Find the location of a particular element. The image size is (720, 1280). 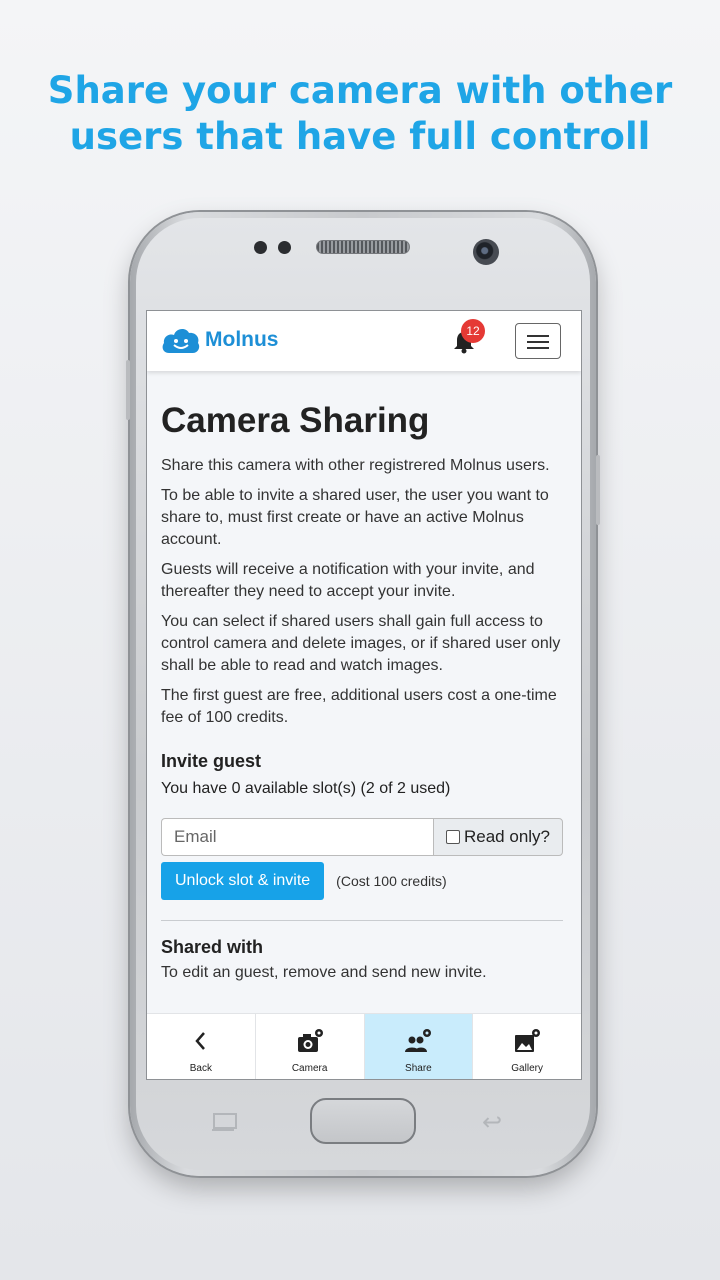

nav-camera-label: Camera is located at coordinates (309, 1068).